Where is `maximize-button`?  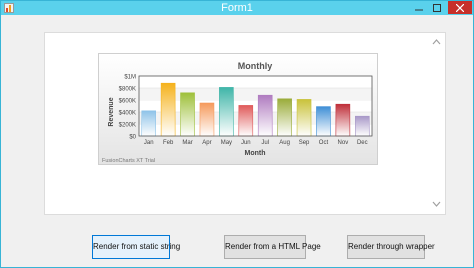 maximize-button is located at coordinates (437, 7).